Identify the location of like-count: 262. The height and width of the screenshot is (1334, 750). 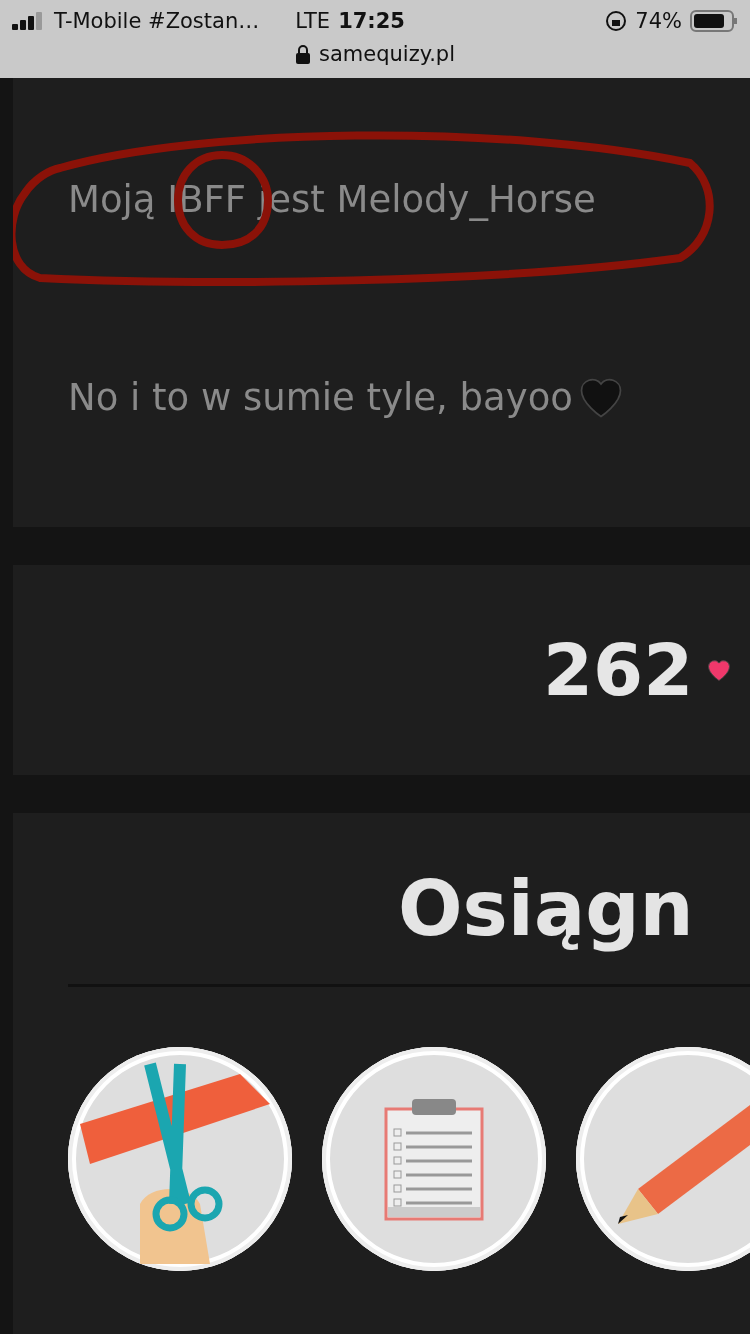
(618, 670).